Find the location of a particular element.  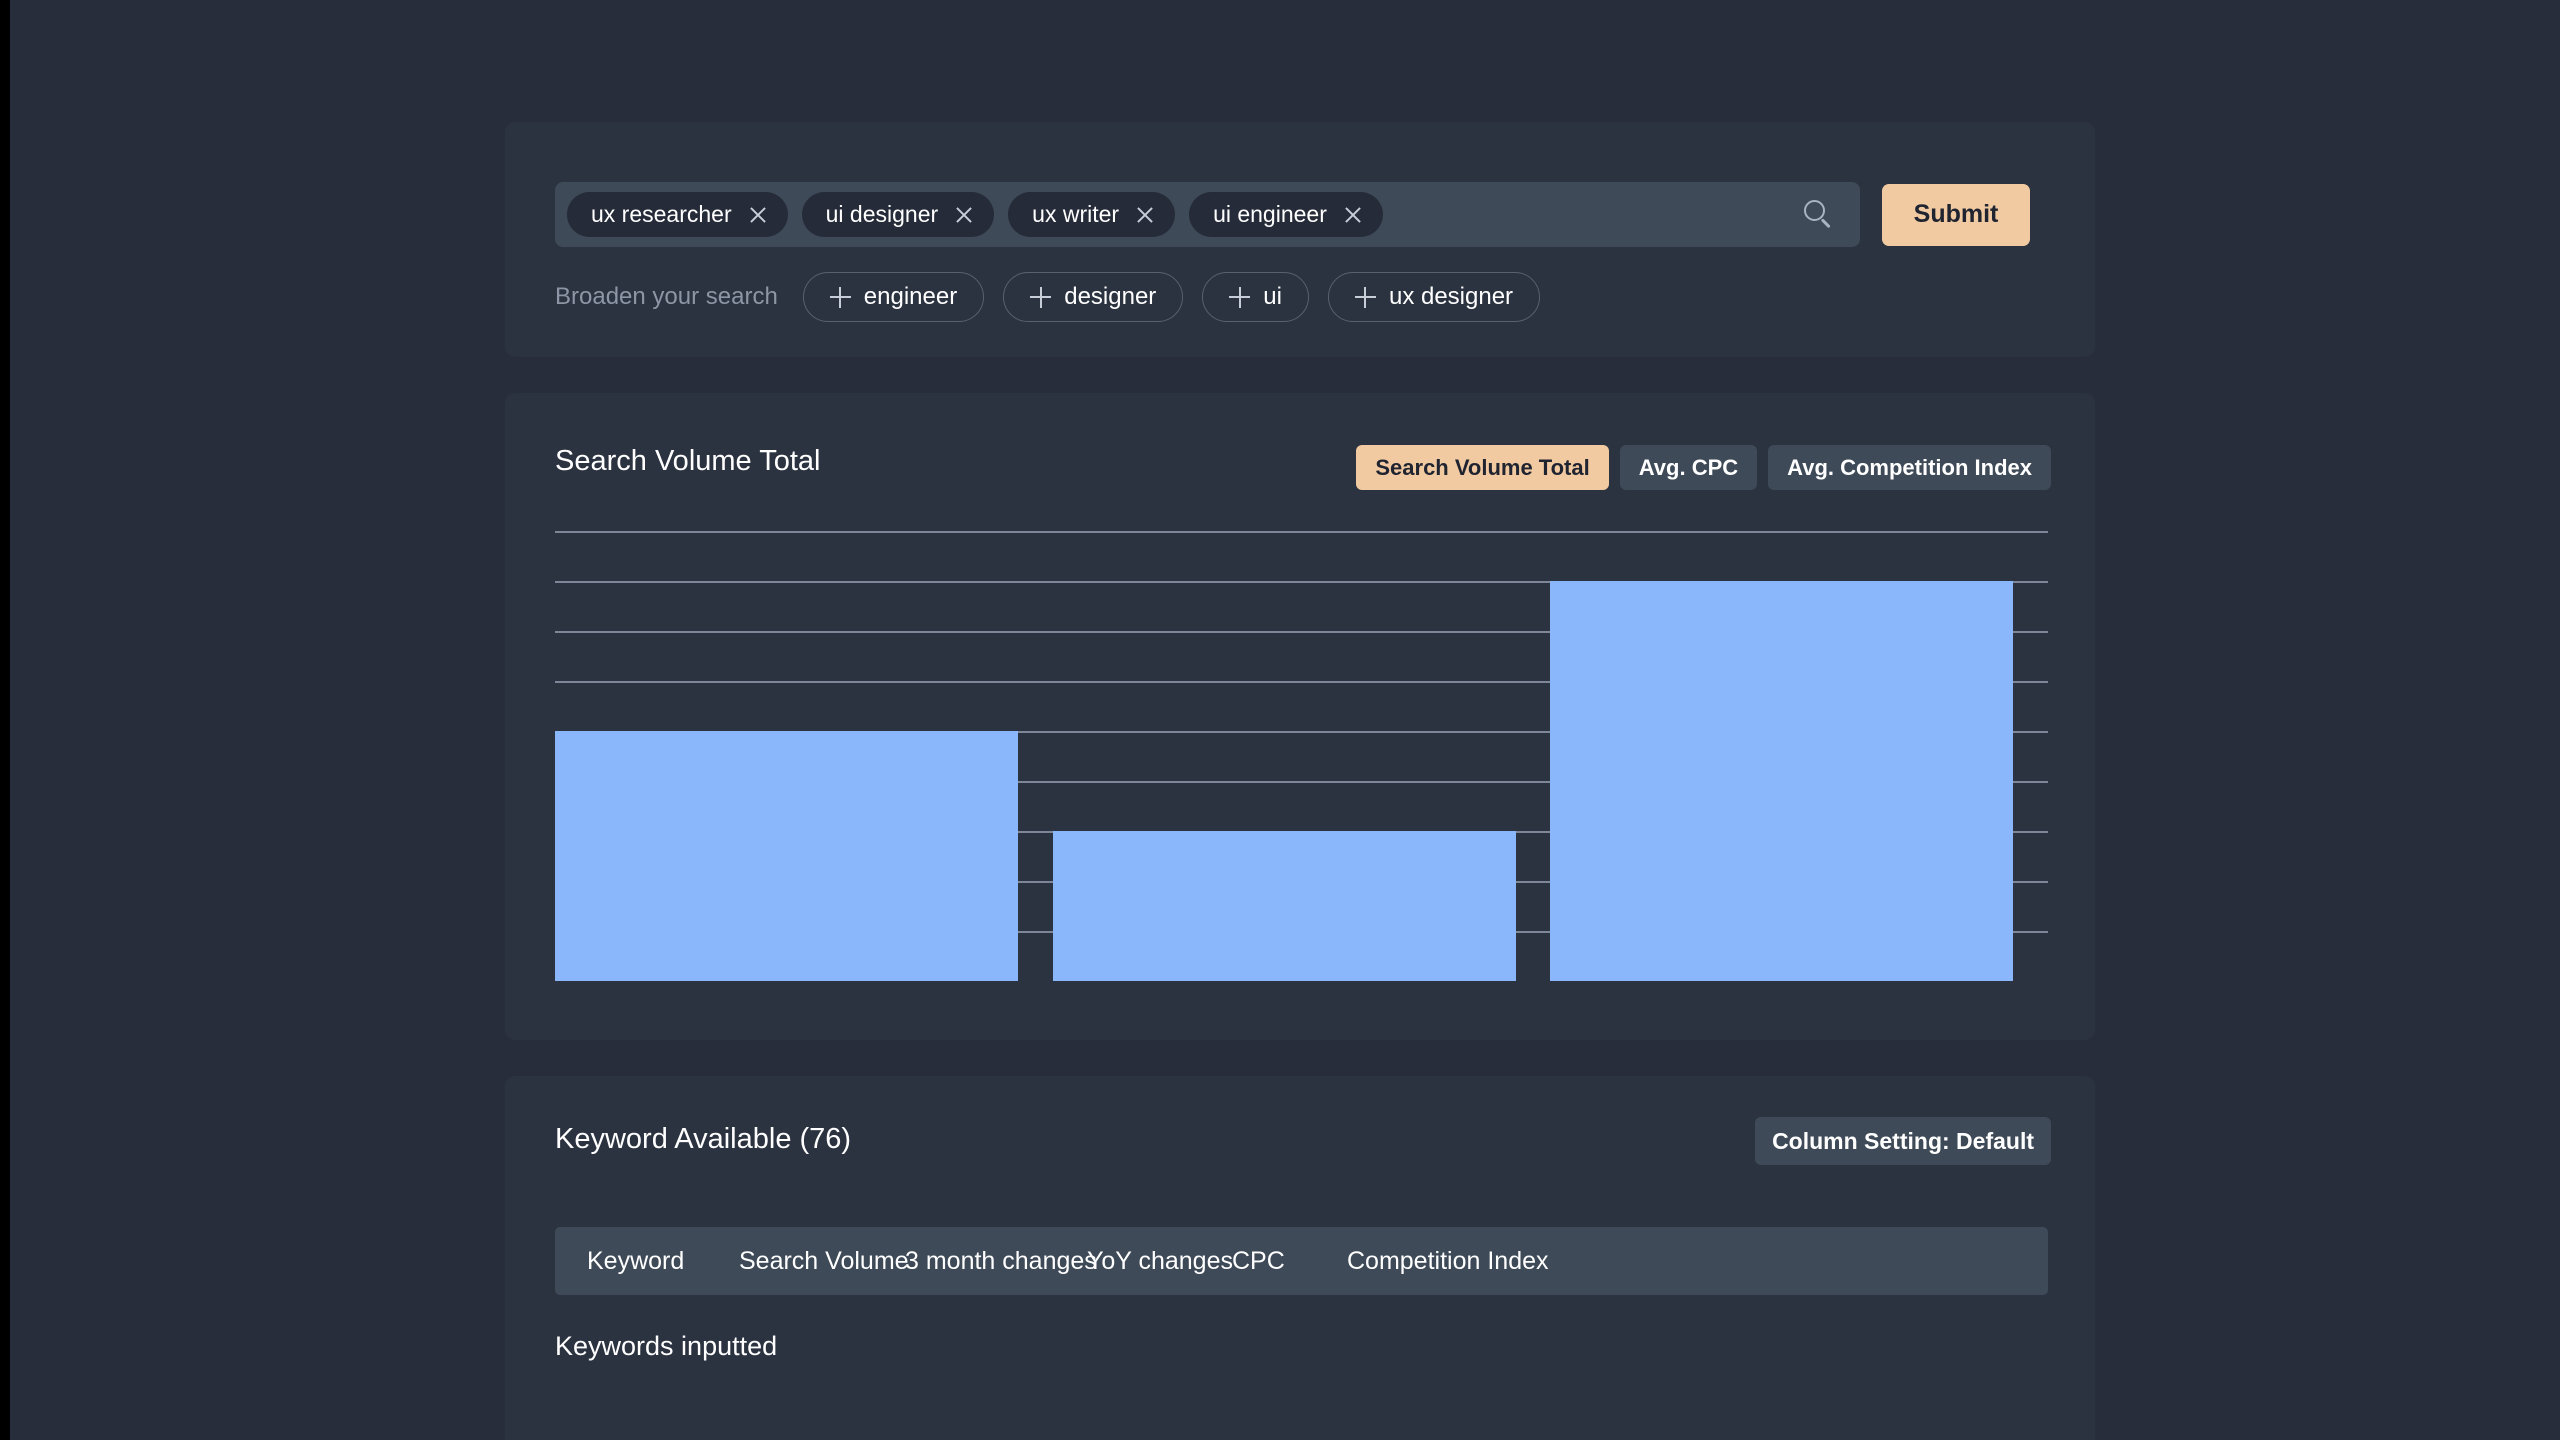

search-icon-handle is located at coordinates (1826, 222).